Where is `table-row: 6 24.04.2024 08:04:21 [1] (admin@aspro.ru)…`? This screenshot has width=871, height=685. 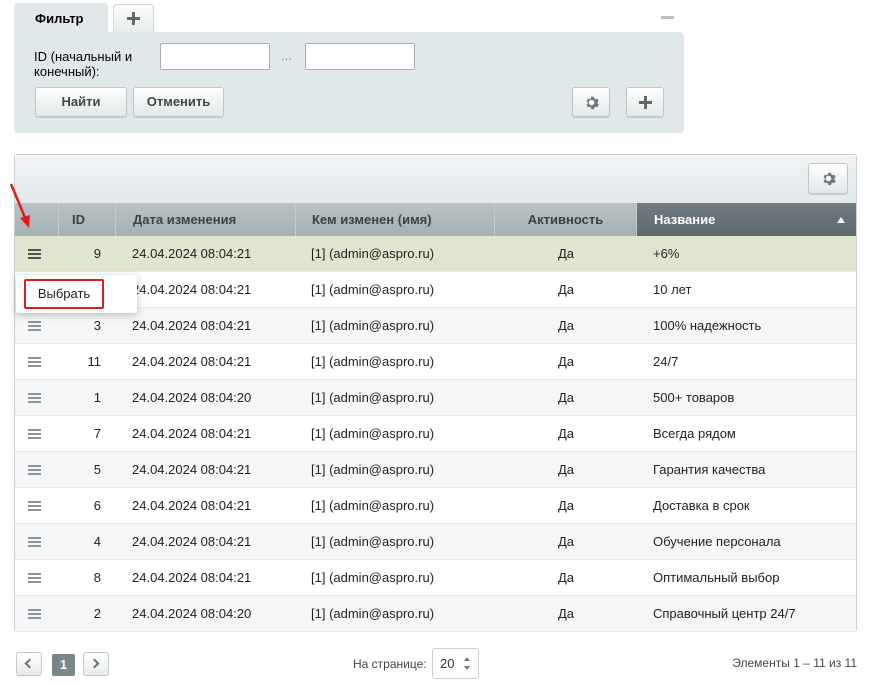
table-row: 6 24.04.2024 08:04:21 [1] (admin@aspro.ru)… is located at coordinates (435, 506).